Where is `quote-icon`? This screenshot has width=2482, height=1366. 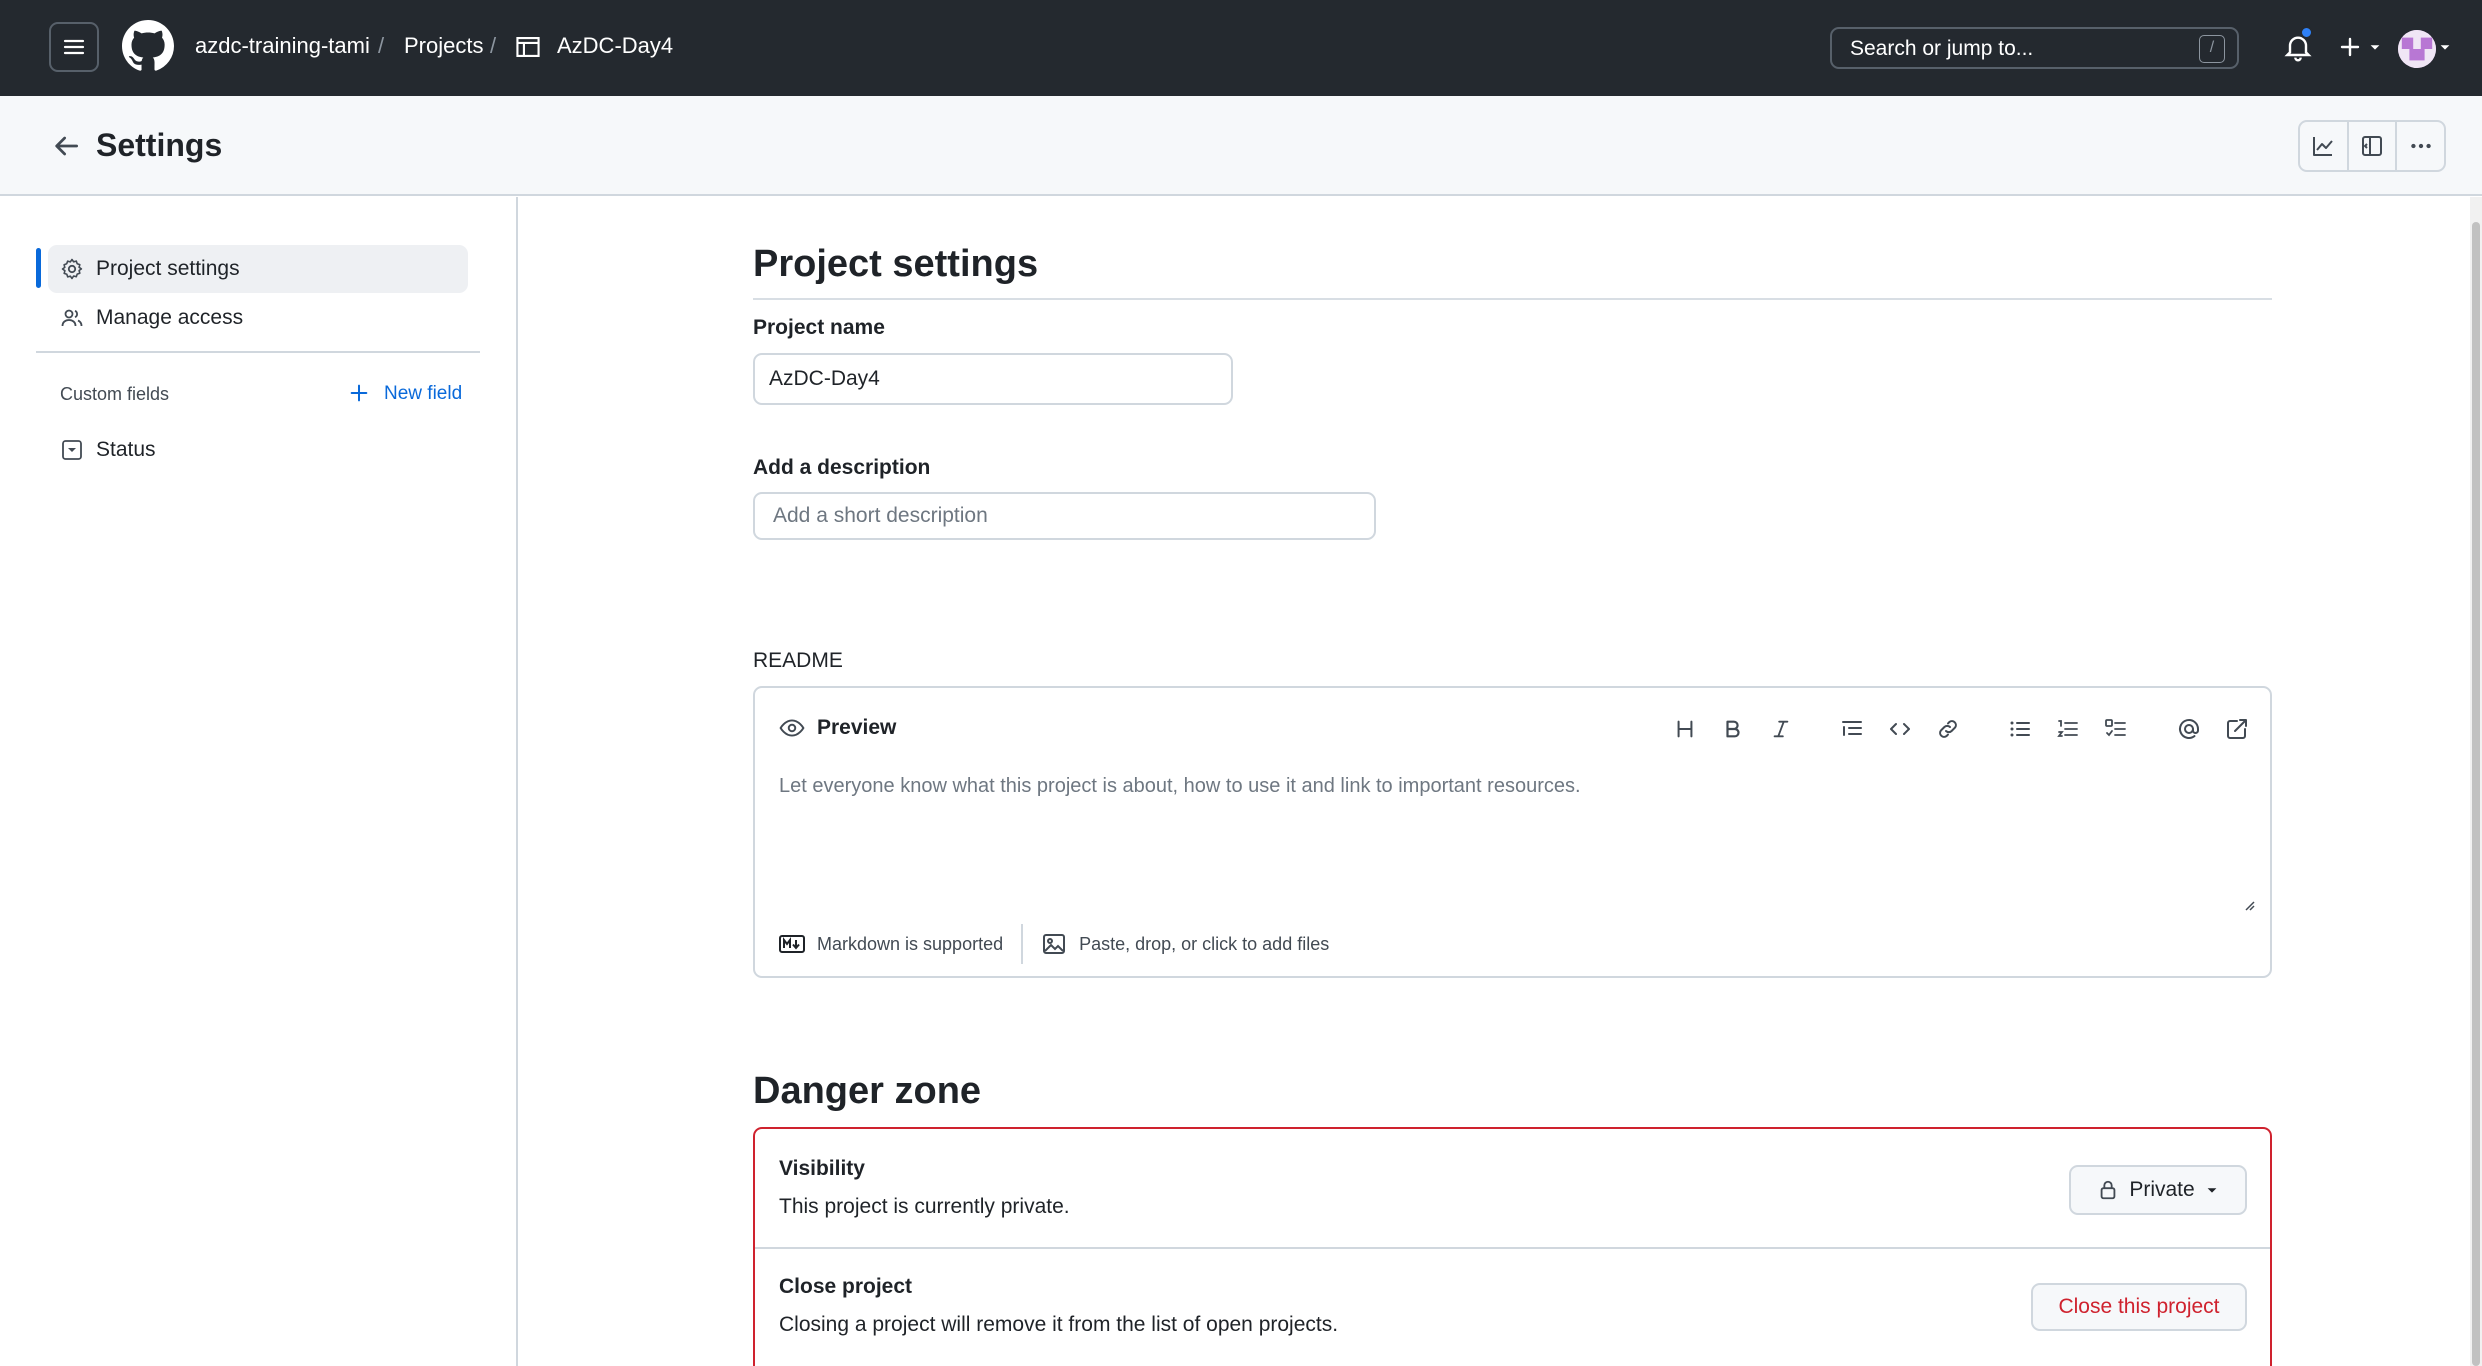 quote-icon is located at coordinates (1852, 729).